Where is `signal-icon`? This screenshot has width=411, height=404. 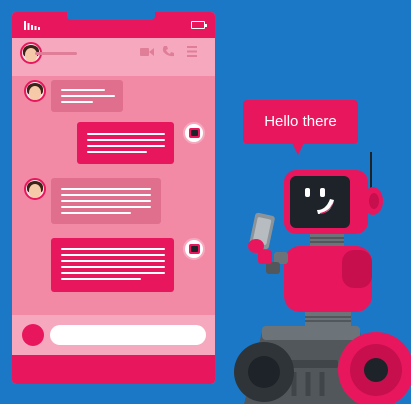
signal-icon is located at coordinates (32, 25).